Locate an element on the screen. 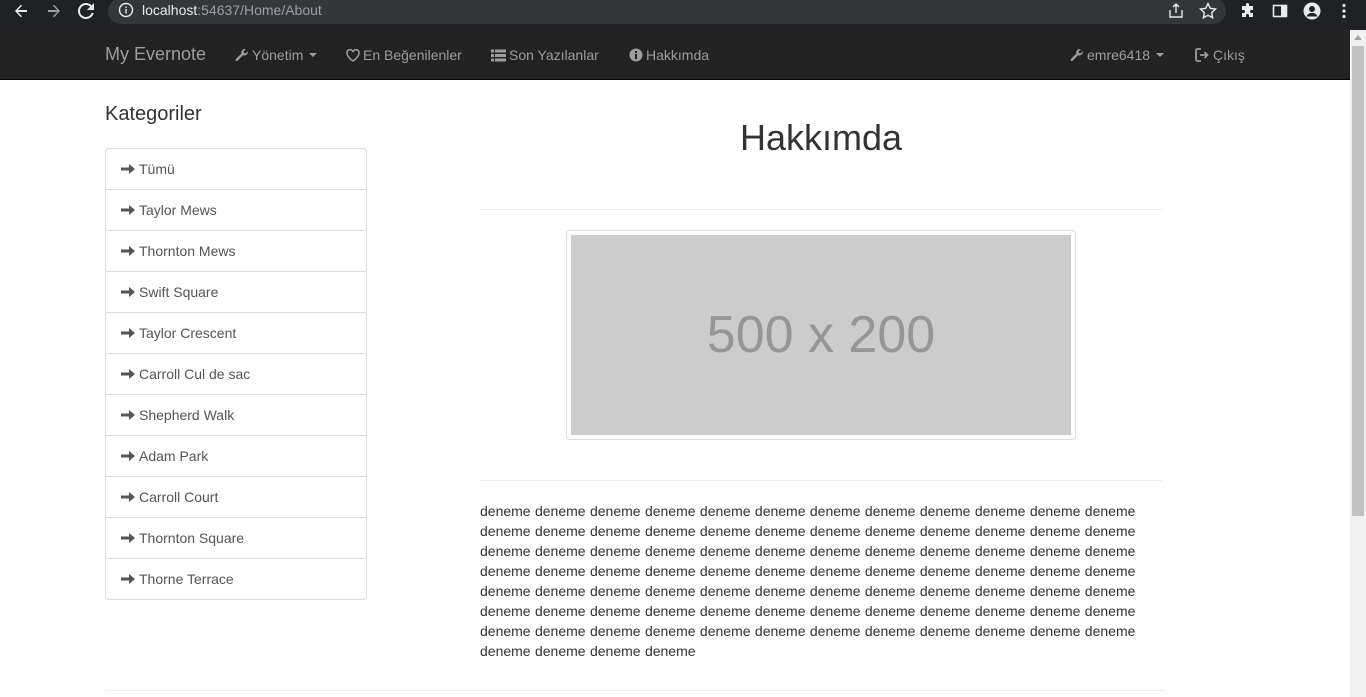  category-label: Thorne Terrace is located at coordinates (186, 579).